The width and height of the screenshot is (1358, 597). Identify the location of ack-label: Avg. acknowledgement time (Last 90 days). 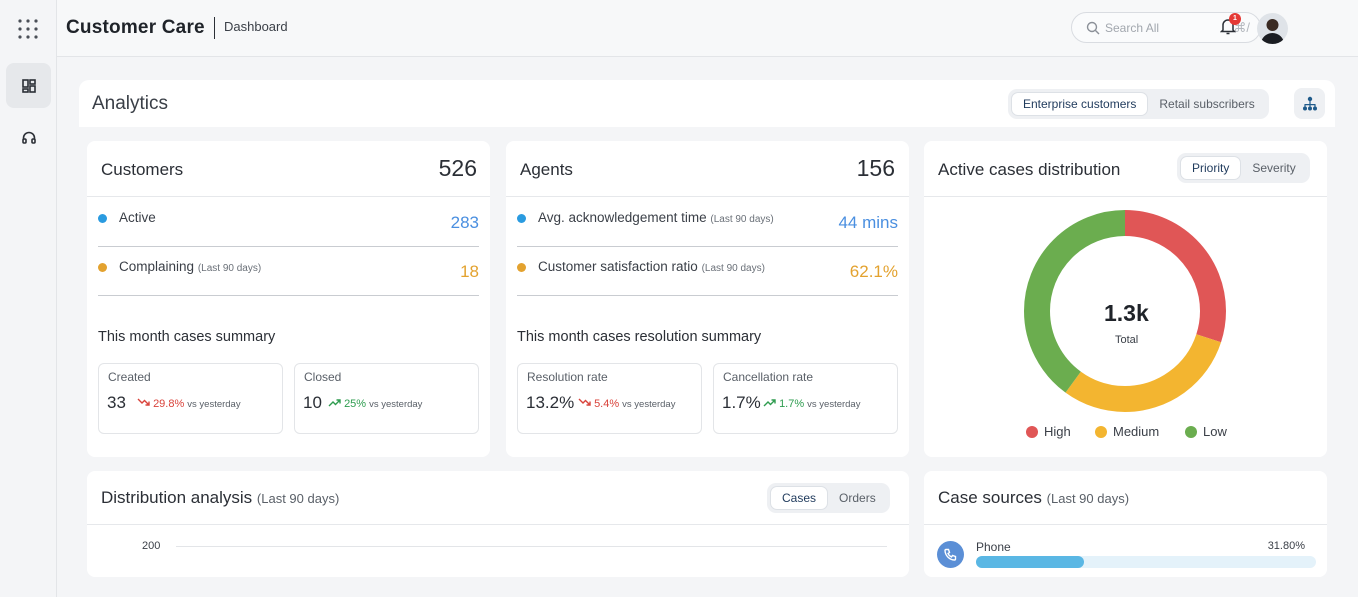
(656, 217).